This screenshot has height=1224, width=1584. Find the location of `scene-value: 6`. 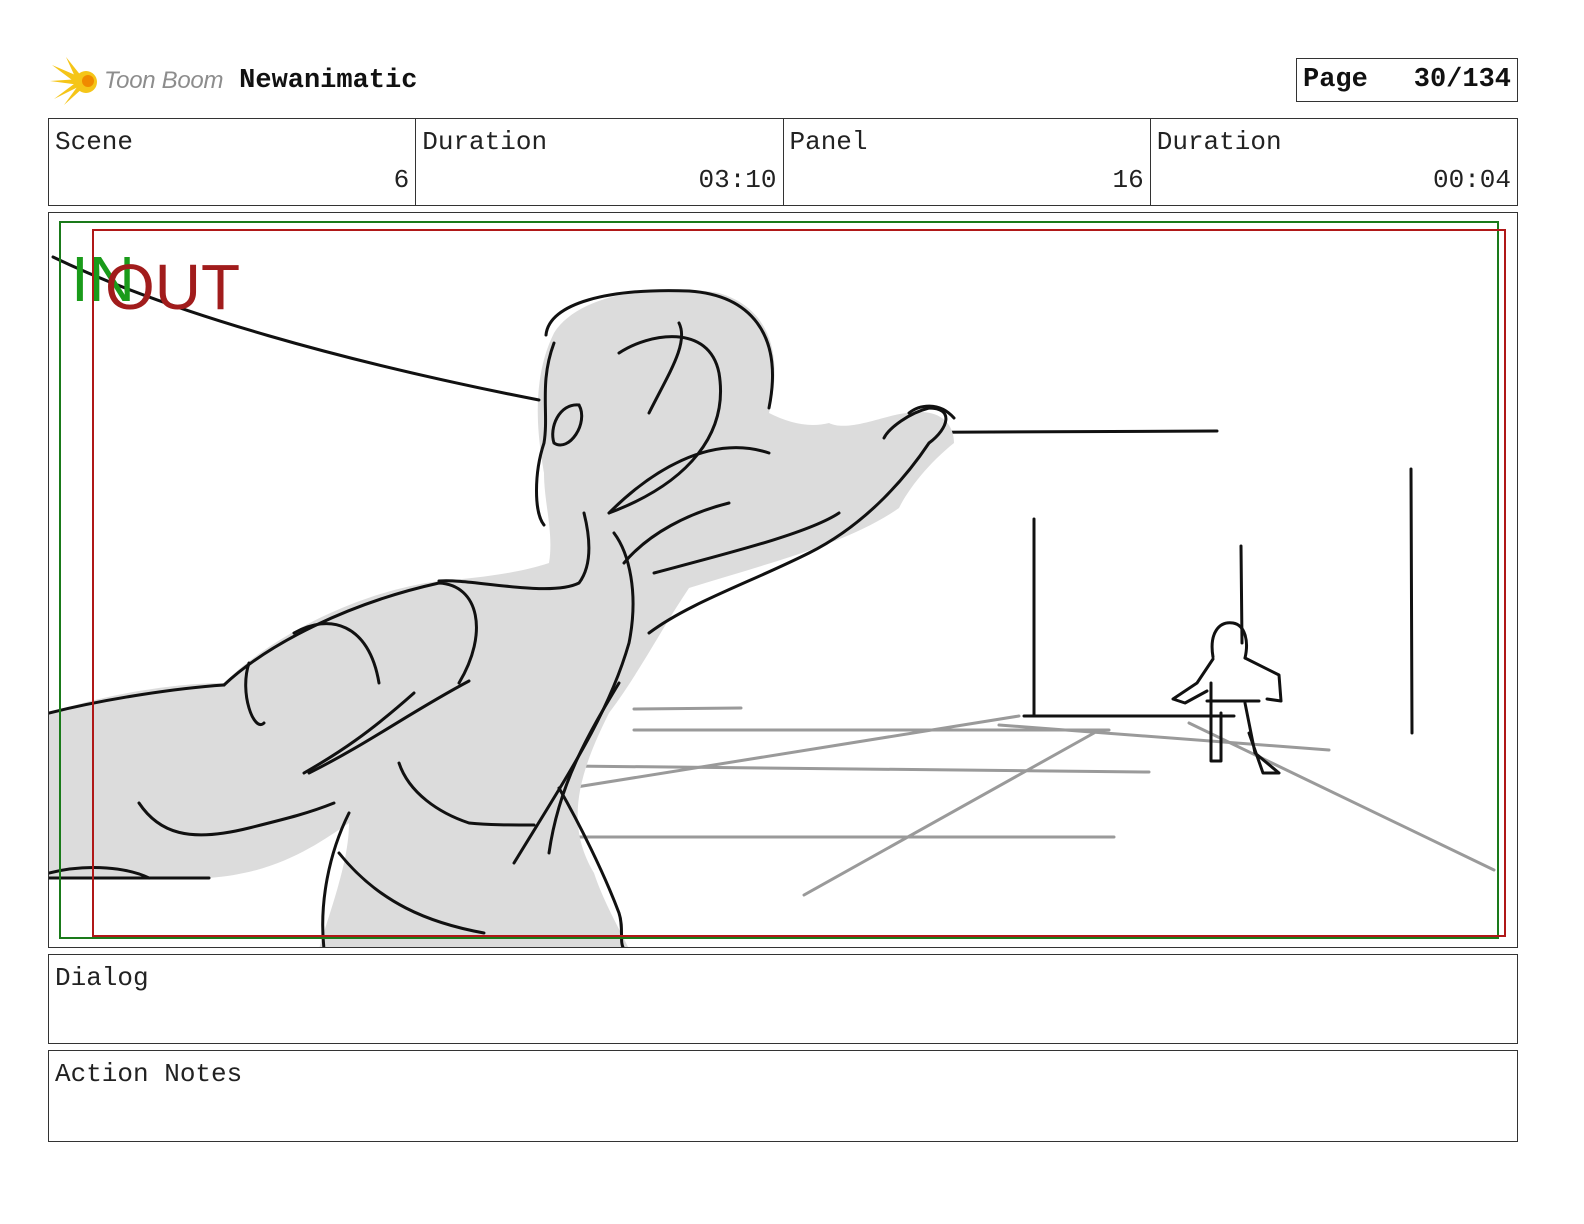

scene-value: 6 is located at coordinates (401, 180).